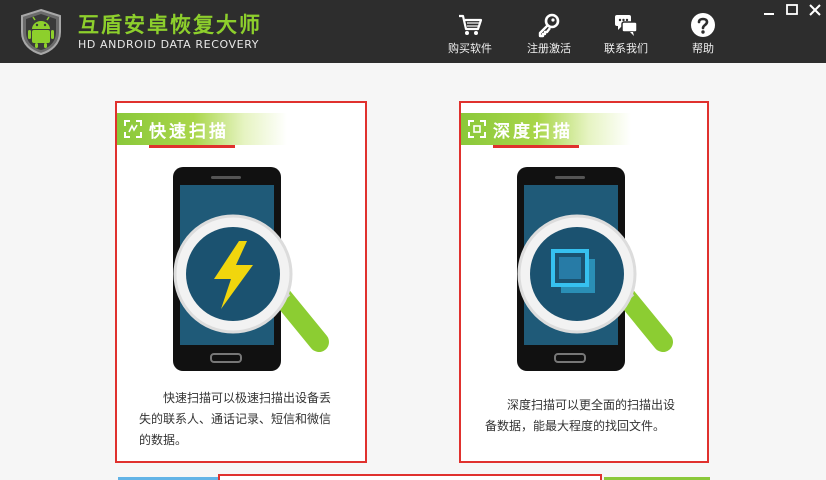 Image resolution: width=826 pixels, height=480 pixels. What do you see at coordinates (410, 477) in the screenshot?
I see `next-card-partial` at bounding box center [410, 477].